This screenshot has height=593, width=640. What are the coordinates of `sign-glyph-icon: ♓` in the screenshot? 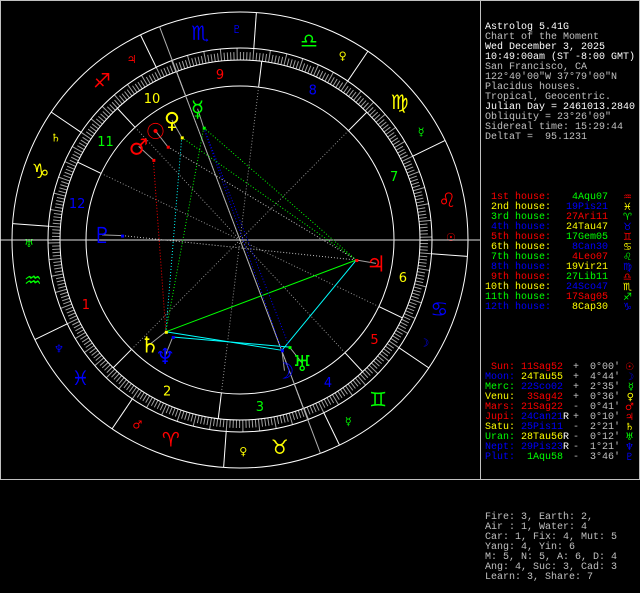 It's located at (80, 378).